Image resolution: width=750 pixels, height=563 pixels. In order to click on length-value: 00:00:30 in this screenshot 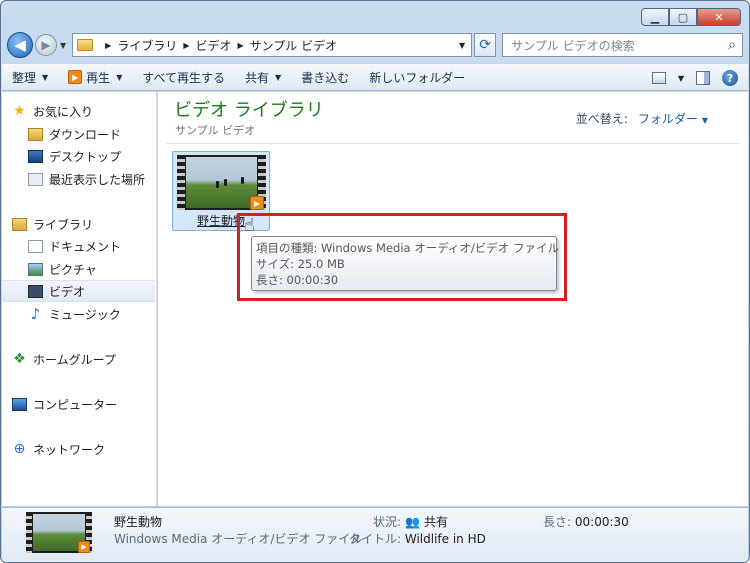, I will do `click(601, 522)`.